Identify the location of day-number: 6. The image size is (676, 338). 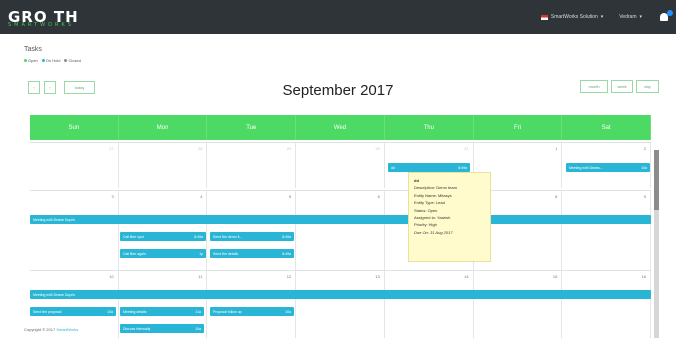
(378, 196).